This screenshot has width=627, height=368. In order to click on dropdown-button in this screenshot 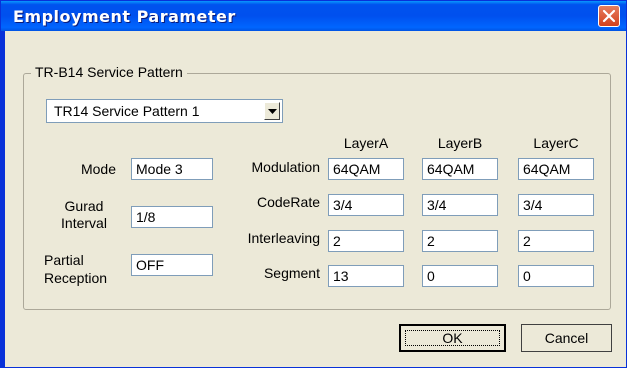, I will do `click(272, 111)`.